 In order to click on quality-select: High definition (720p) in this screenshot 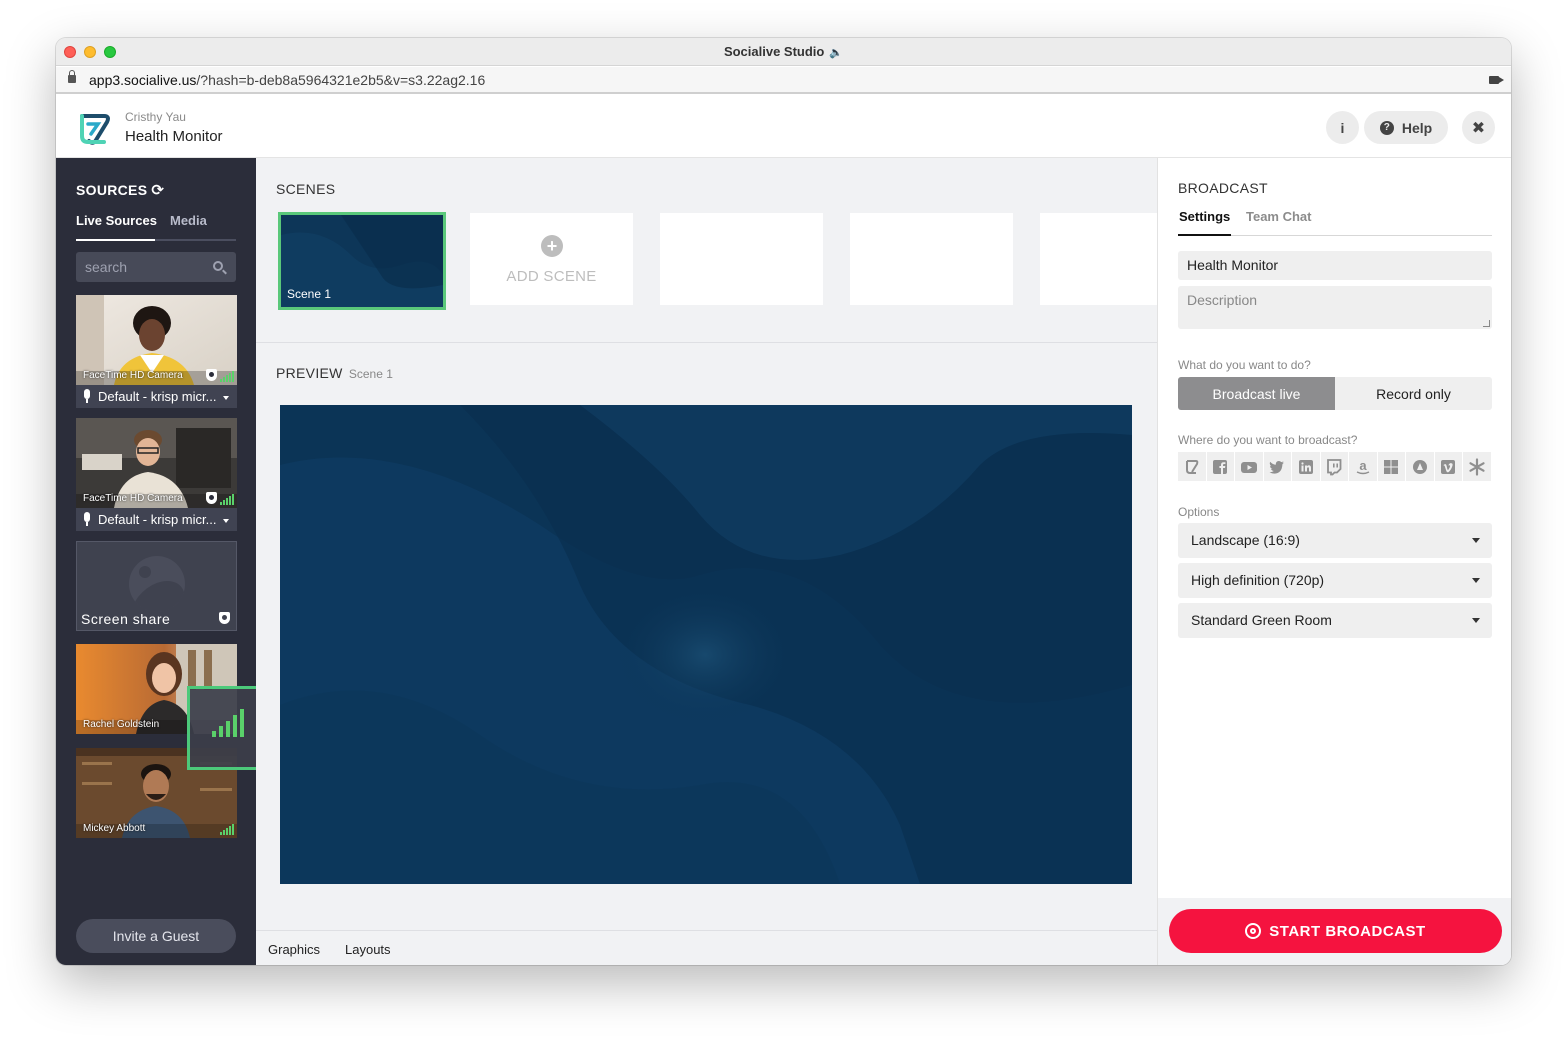, I will do `click(1335, 580)`.